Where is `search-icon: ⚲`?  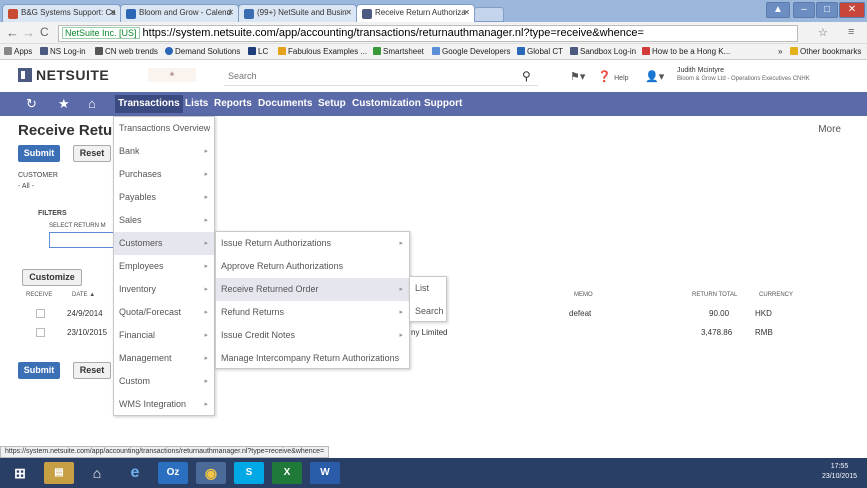
search-icon: ⚲ is located at coordinates (526, 76).